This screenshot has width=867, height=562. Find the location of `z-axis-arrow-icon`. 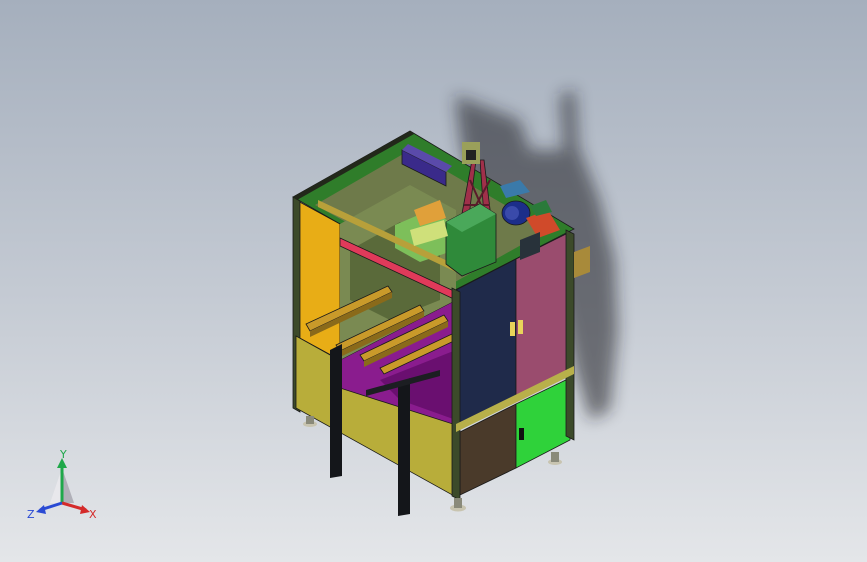

z-axis-arrow-icon is located at coordinates (41, 509).